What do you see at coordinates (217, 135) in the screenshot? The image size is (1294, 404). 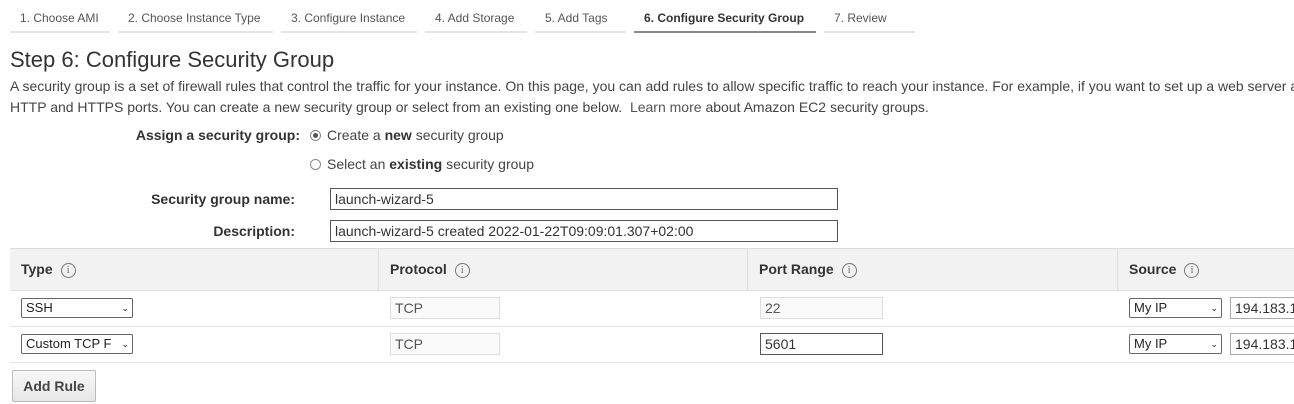 I see `assign-security-group-label: Assign a security group:` at bounding box center [217, 135].